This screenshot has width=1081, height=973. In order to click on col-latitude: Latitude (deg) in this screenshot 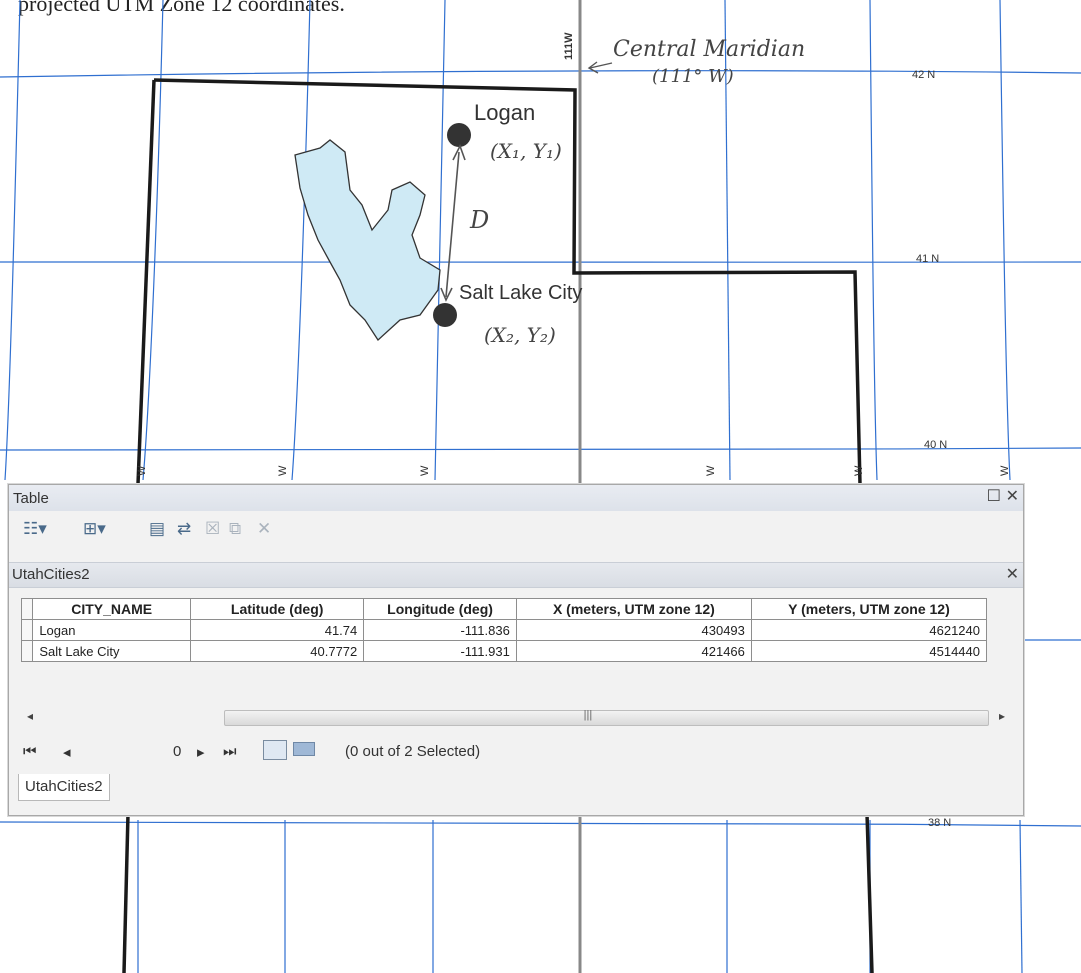, I will do `click(277, 609)`.